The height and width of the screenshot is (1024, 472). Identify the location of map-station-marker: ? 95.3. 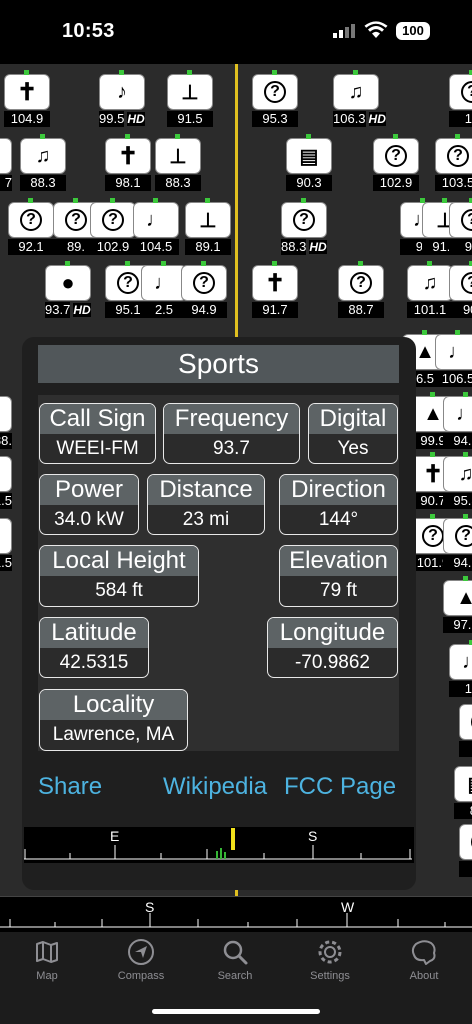
(275, 98).